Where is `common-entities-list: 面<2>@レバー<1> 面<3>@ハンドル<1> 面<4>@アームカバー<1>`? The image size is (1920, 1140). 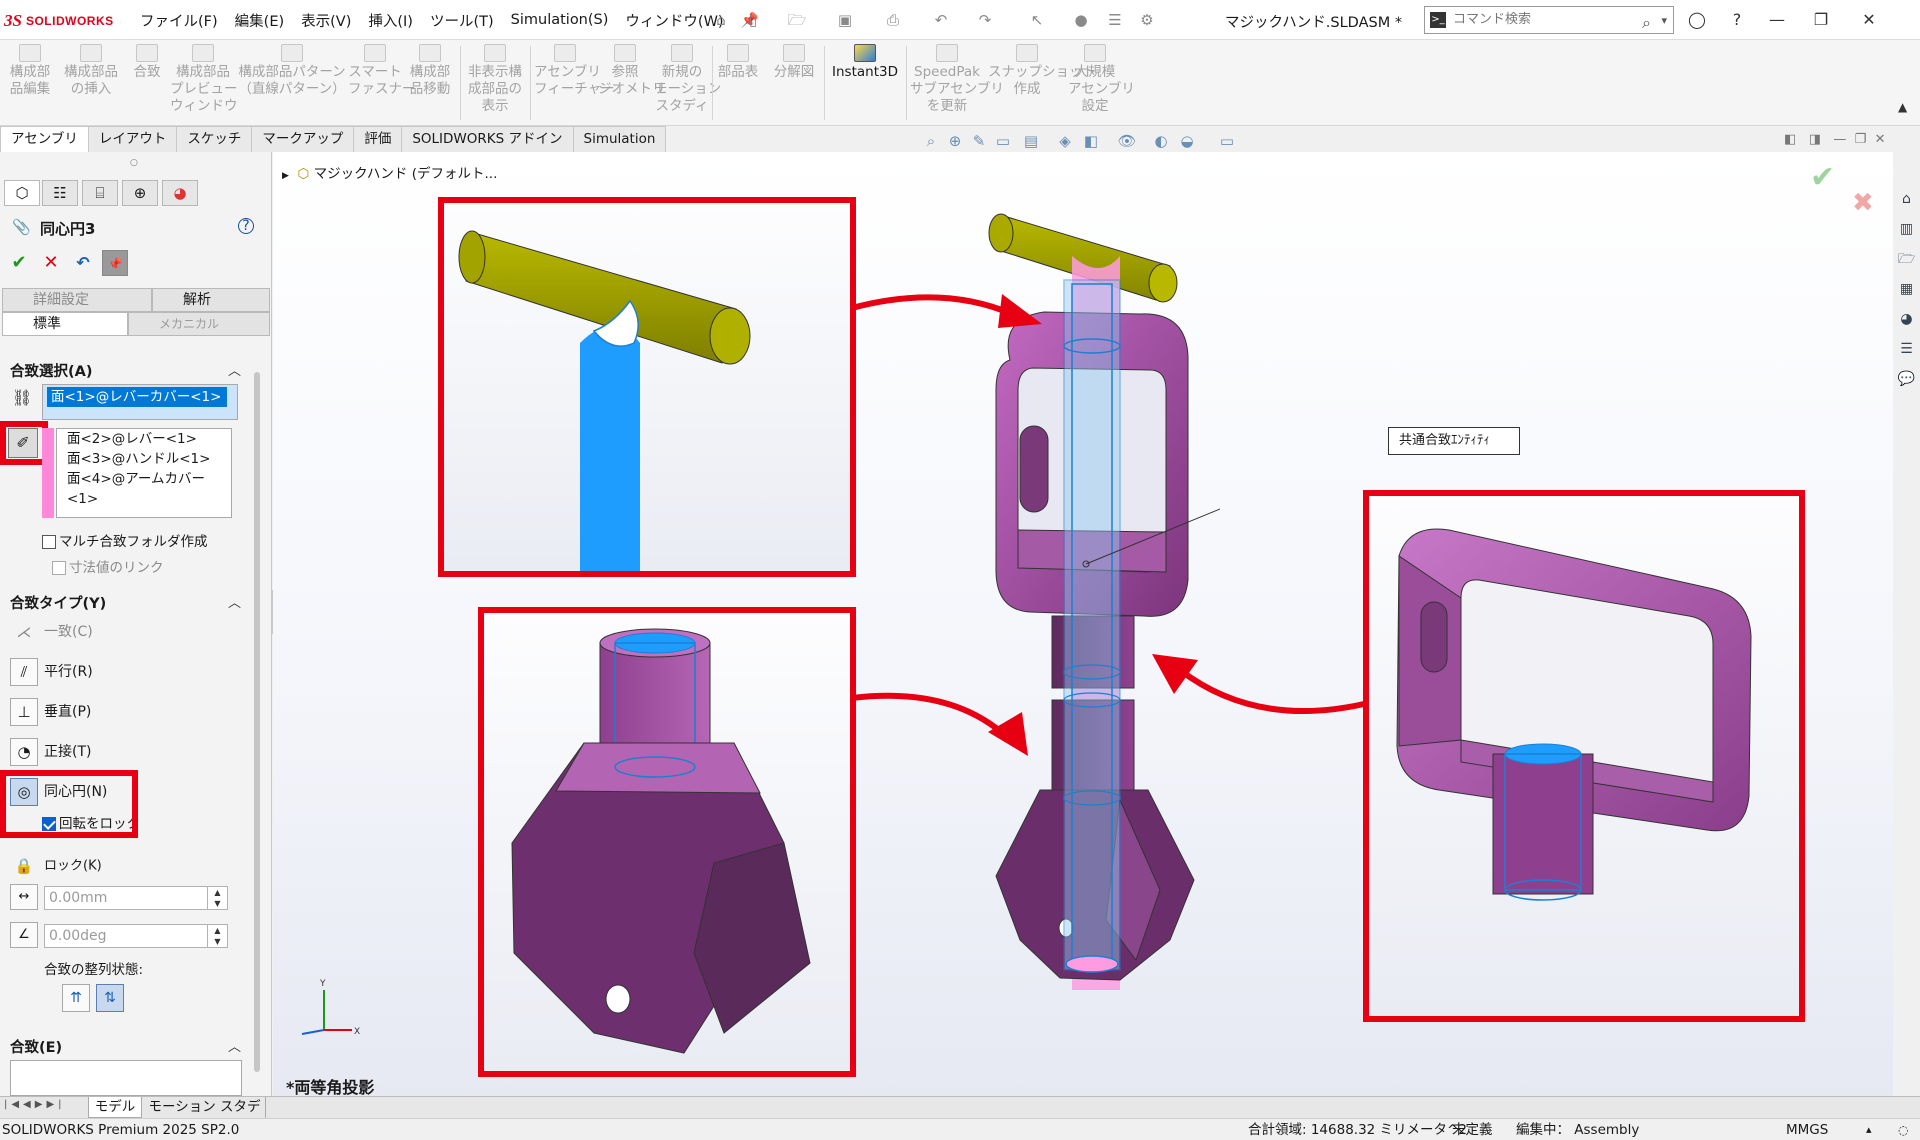
common-entities-list: 面<2>@レバー<1> 面<3>@ハンドル<1> 面<4>@アームカバー<1> is located at coordinates (144, 473).